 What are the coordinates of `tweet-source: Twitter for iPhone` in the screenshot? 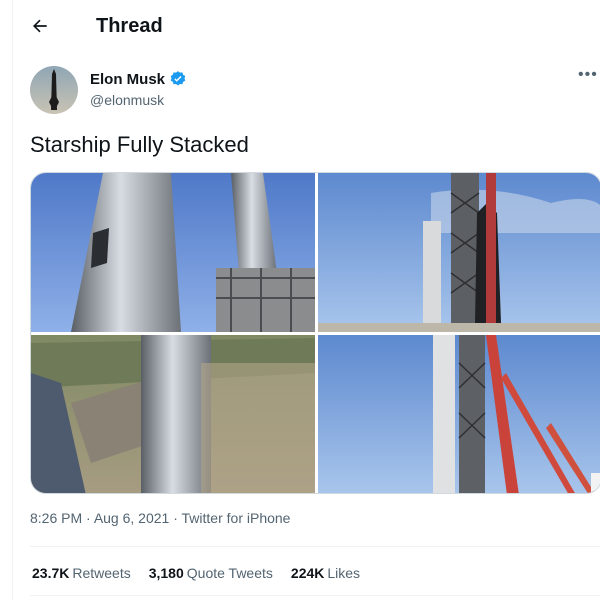 It's located at (236, 518).